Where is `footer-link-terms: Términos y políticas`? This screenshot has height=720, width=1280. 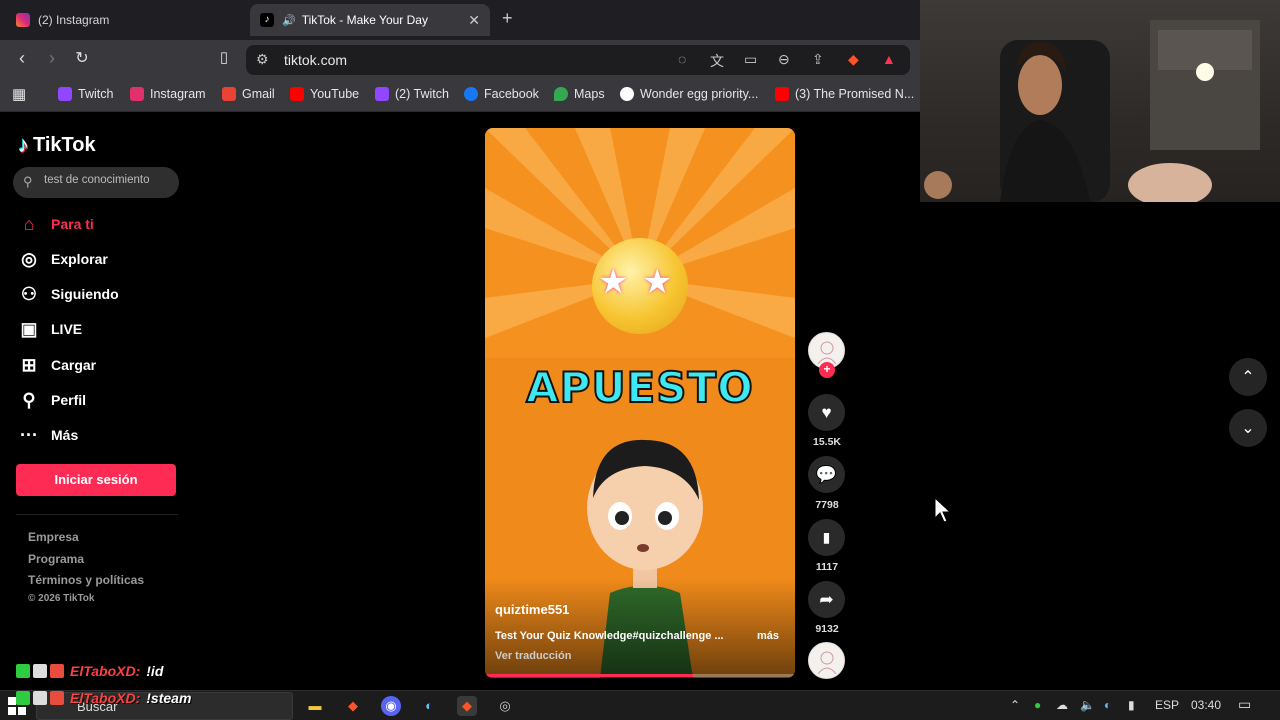 footer-link-terms: Términos y políticas is located at coordinates (86, 580).